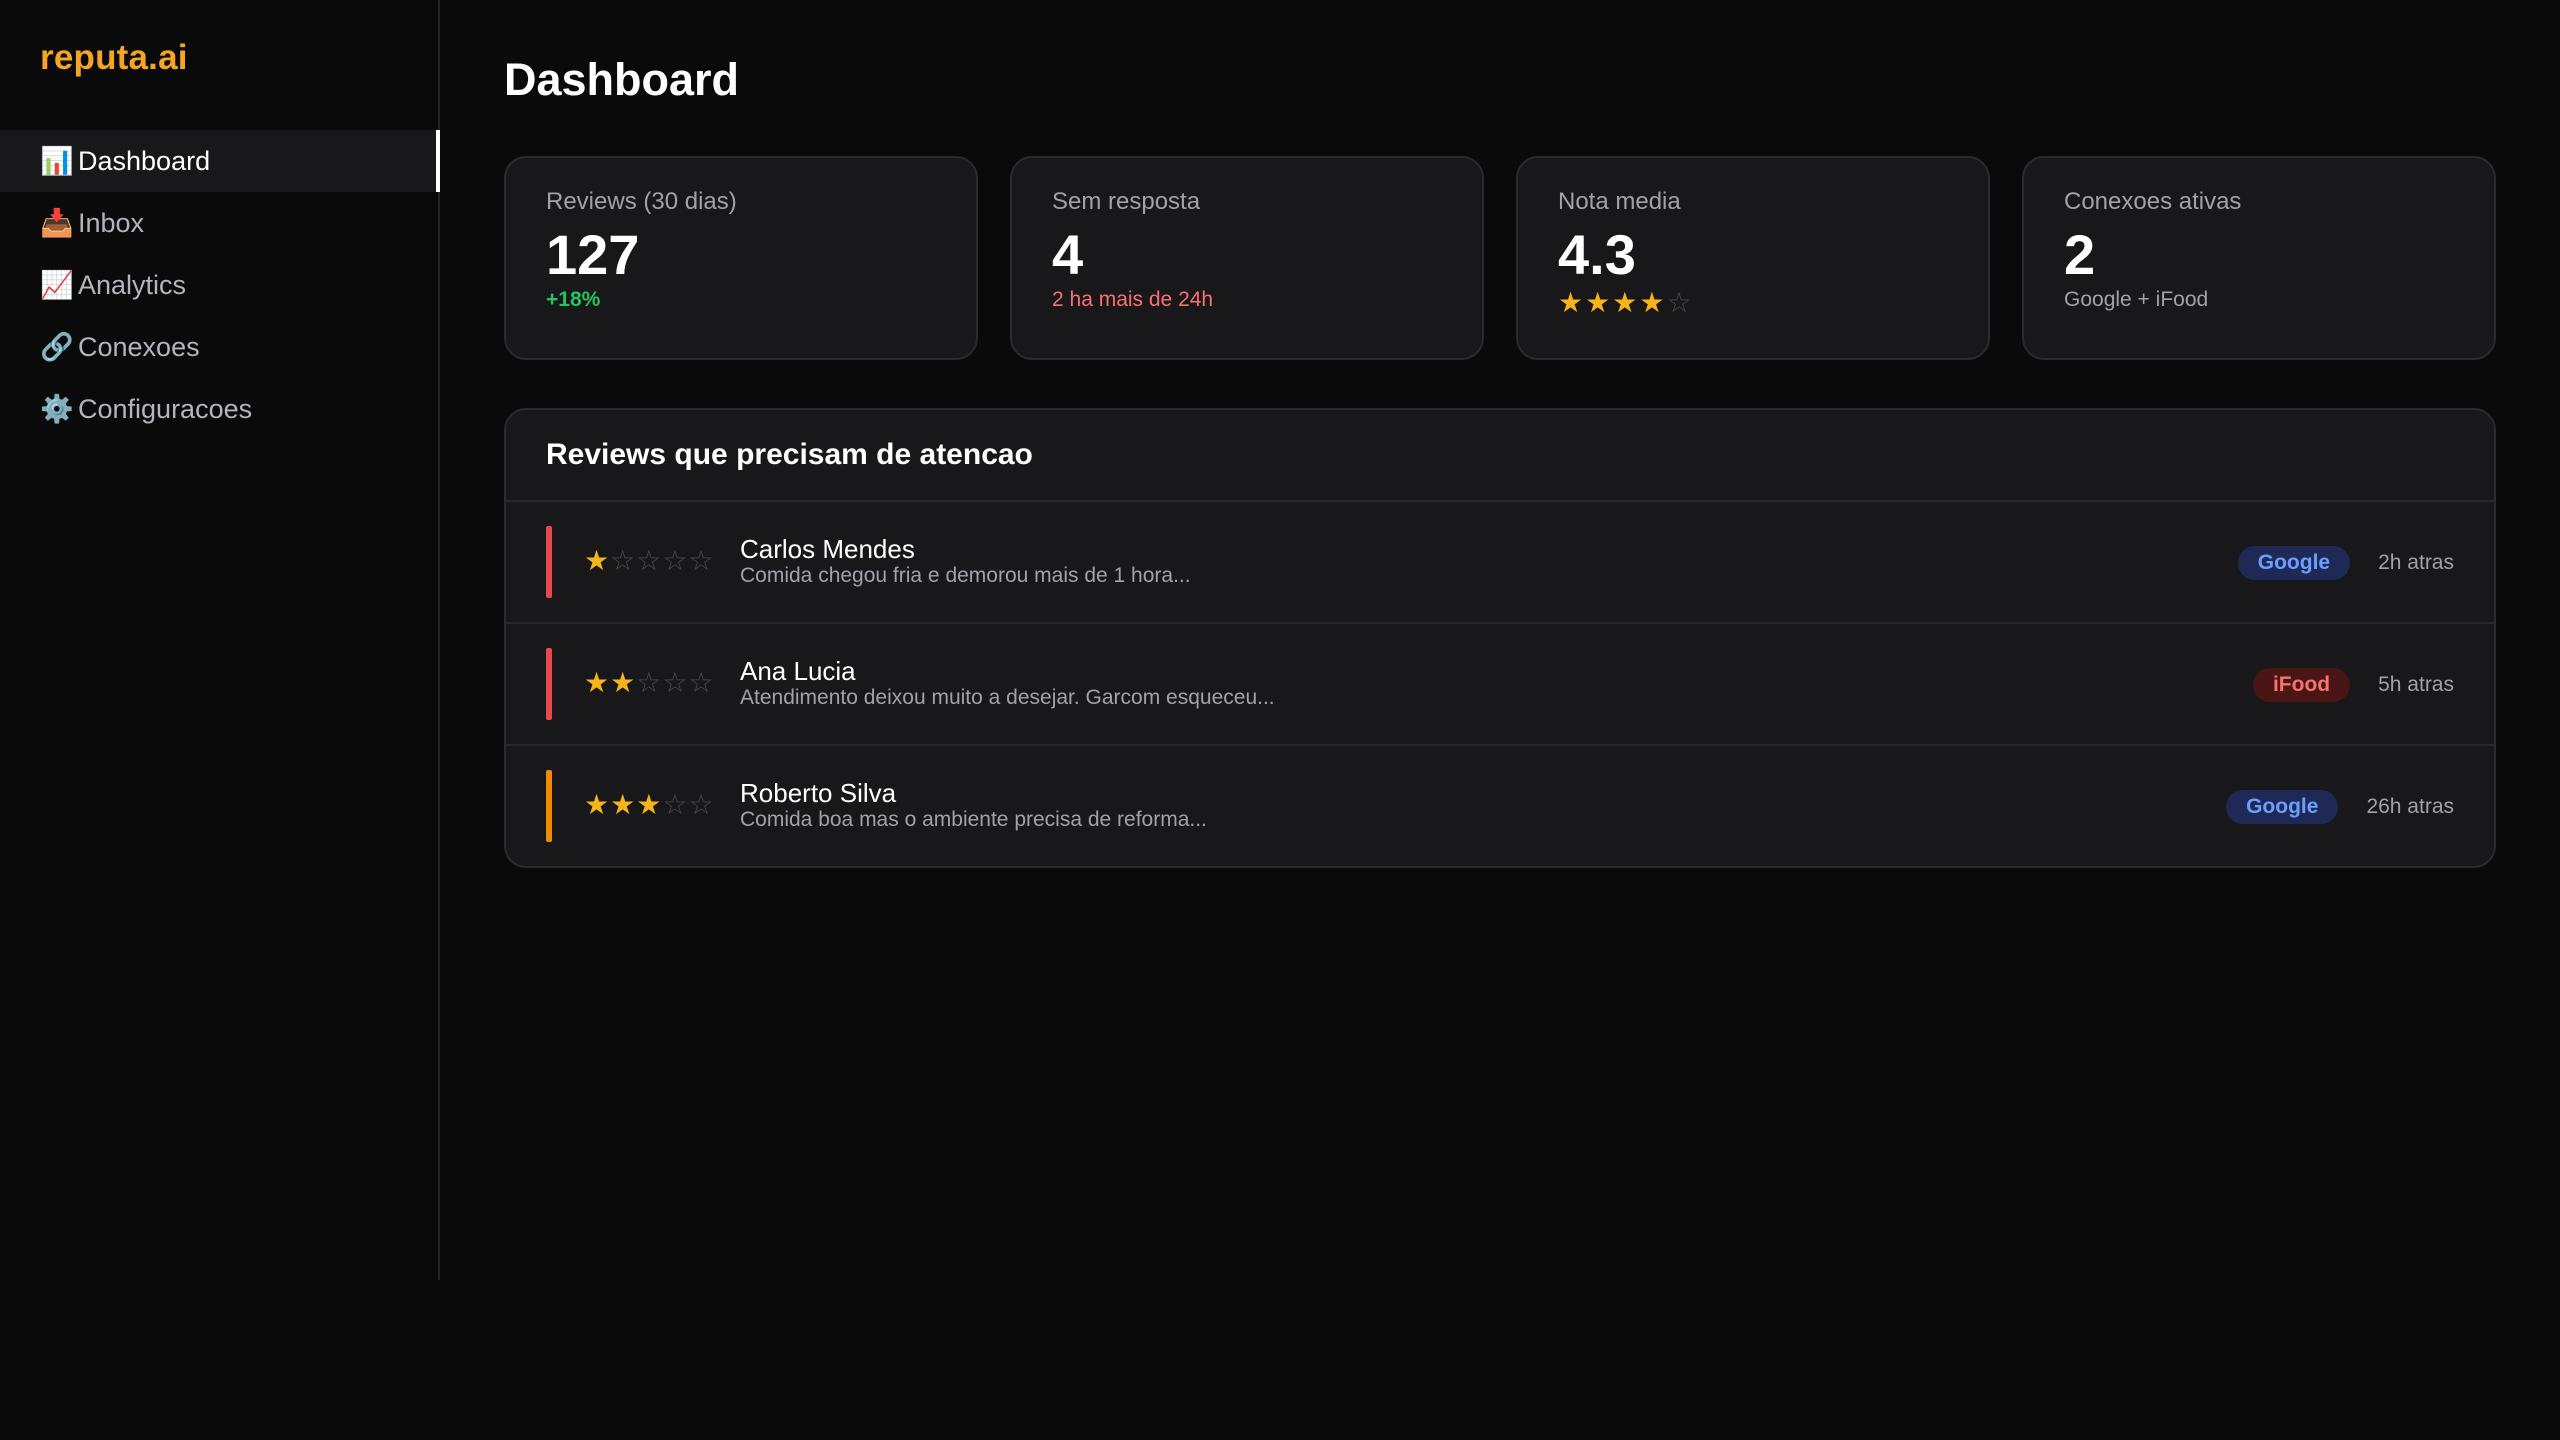 The image size is (2560, 1440). What do you see at coordinates (1753, 258) in the screenshot?
I see `stat-card-nota-media: Nota media 4.3 ★★★★☆` at bounding box center [1753, 258].